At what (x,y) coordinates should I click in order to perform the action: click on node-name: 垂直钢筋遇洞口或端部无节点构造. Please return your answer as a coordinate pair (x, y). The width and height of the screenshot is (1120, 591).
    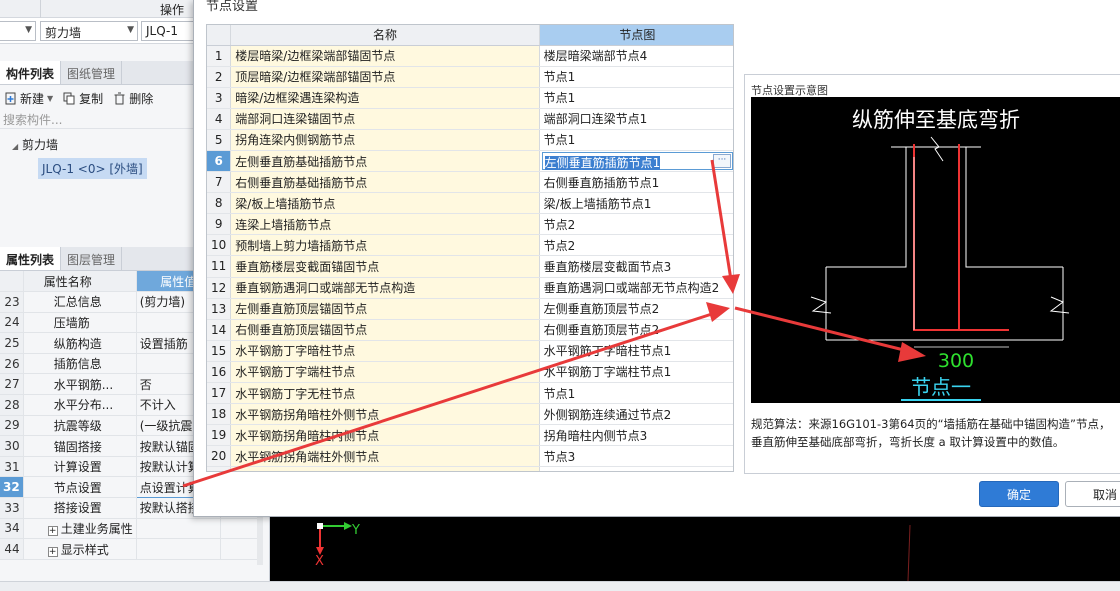
    Looking at the image, I should click on (385, 288).